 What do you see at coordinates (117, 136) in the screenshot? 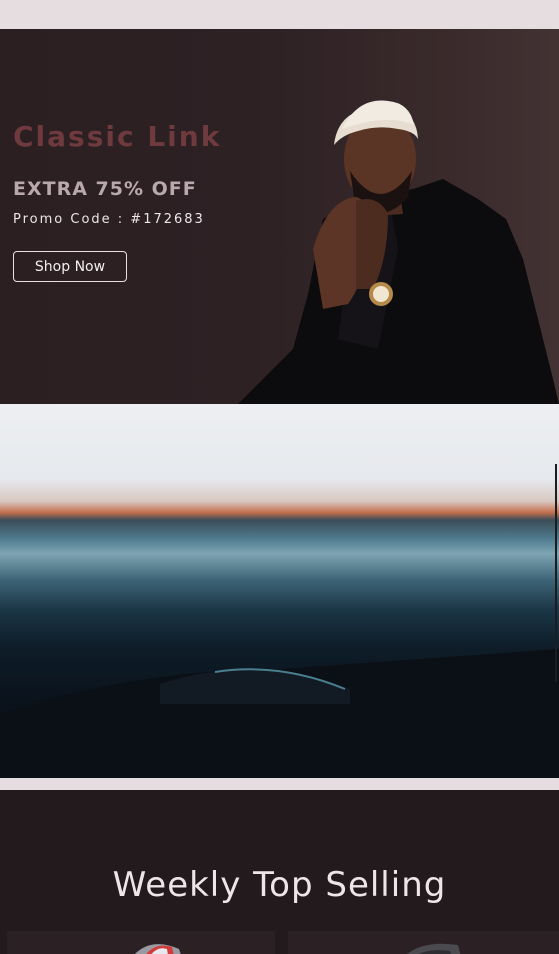
I see `hero-title: Classic Link` at bounding box center [117, 136].